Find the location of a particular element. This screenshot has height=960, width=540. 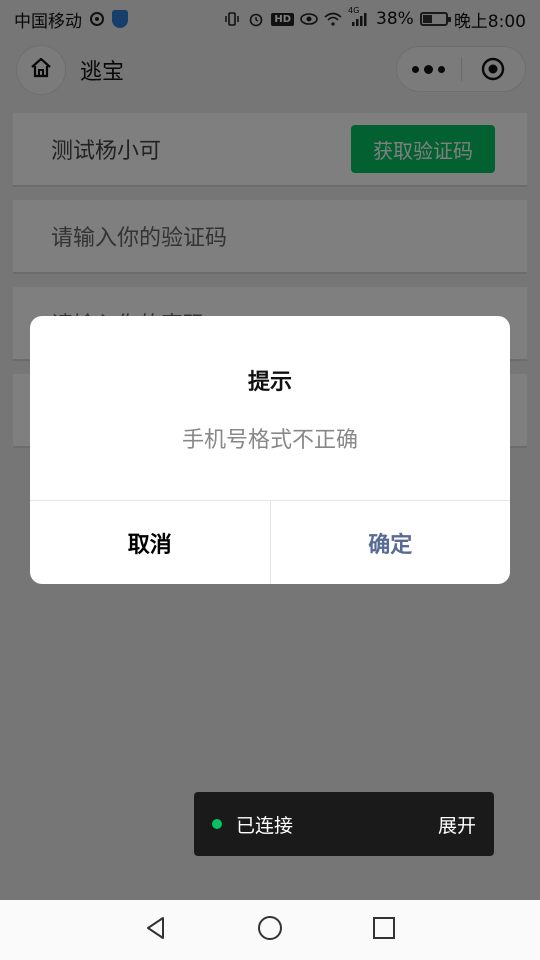

expand-button: 展开 is located at coordinates (457, 824).